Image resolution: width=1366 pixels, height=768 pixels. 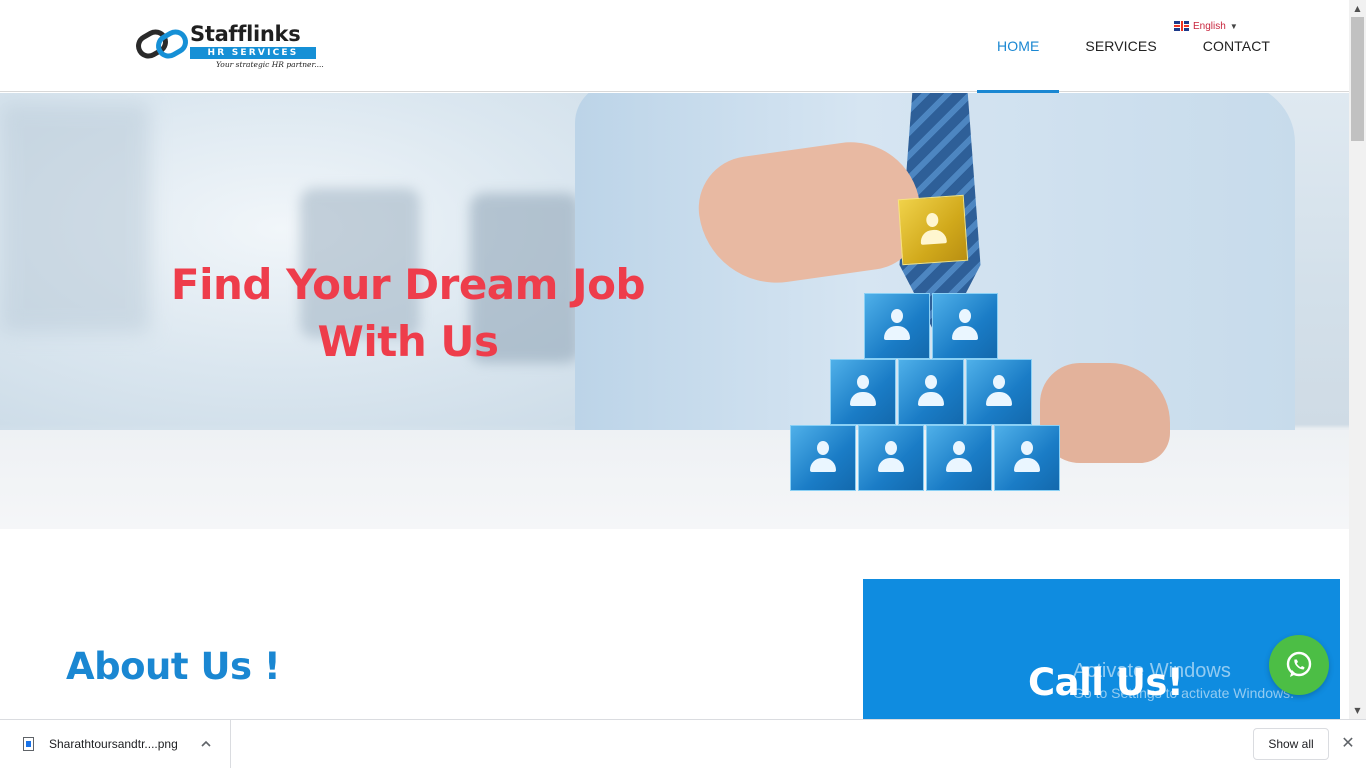 I want to click on whatsapp-button, so click(x=1299, y=665).